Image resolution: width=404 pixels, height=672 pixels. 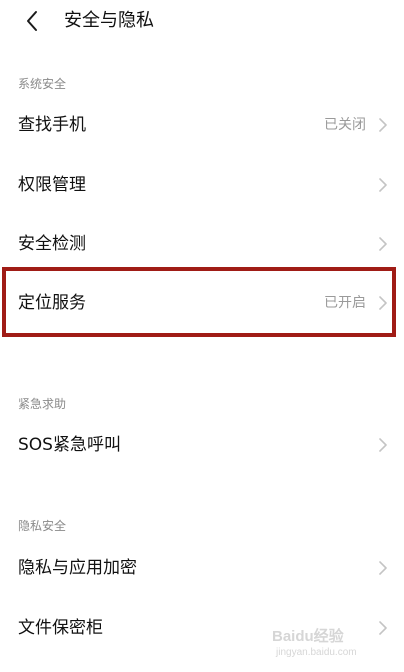 I want to click on status-value: 已开启, so click(x=345, y=303).